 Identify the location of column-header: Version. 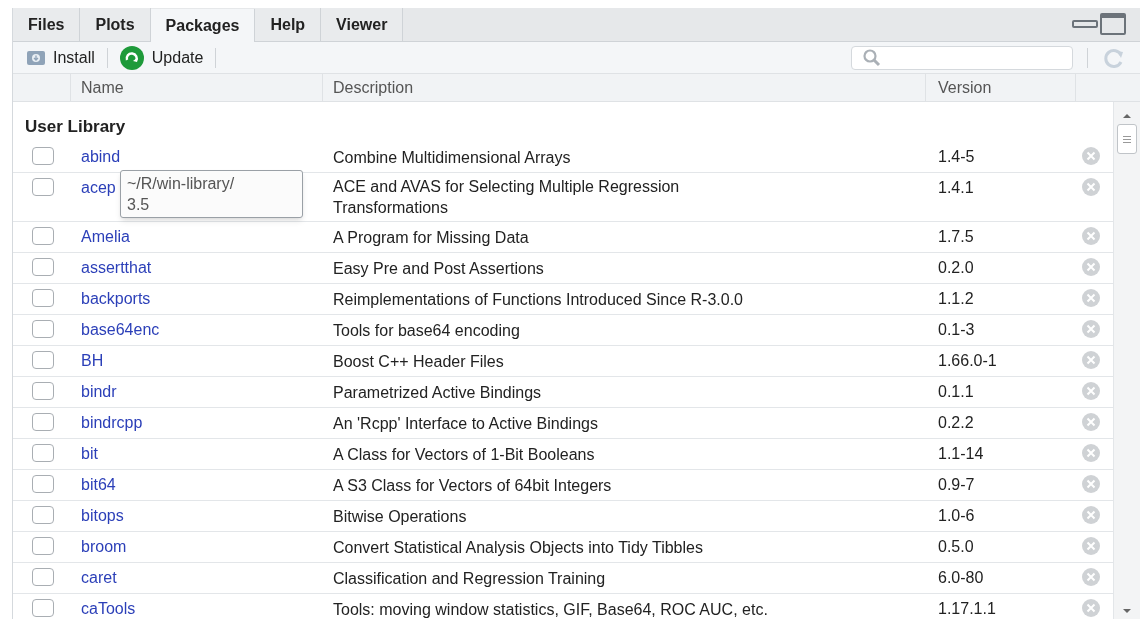
(1001, 87).